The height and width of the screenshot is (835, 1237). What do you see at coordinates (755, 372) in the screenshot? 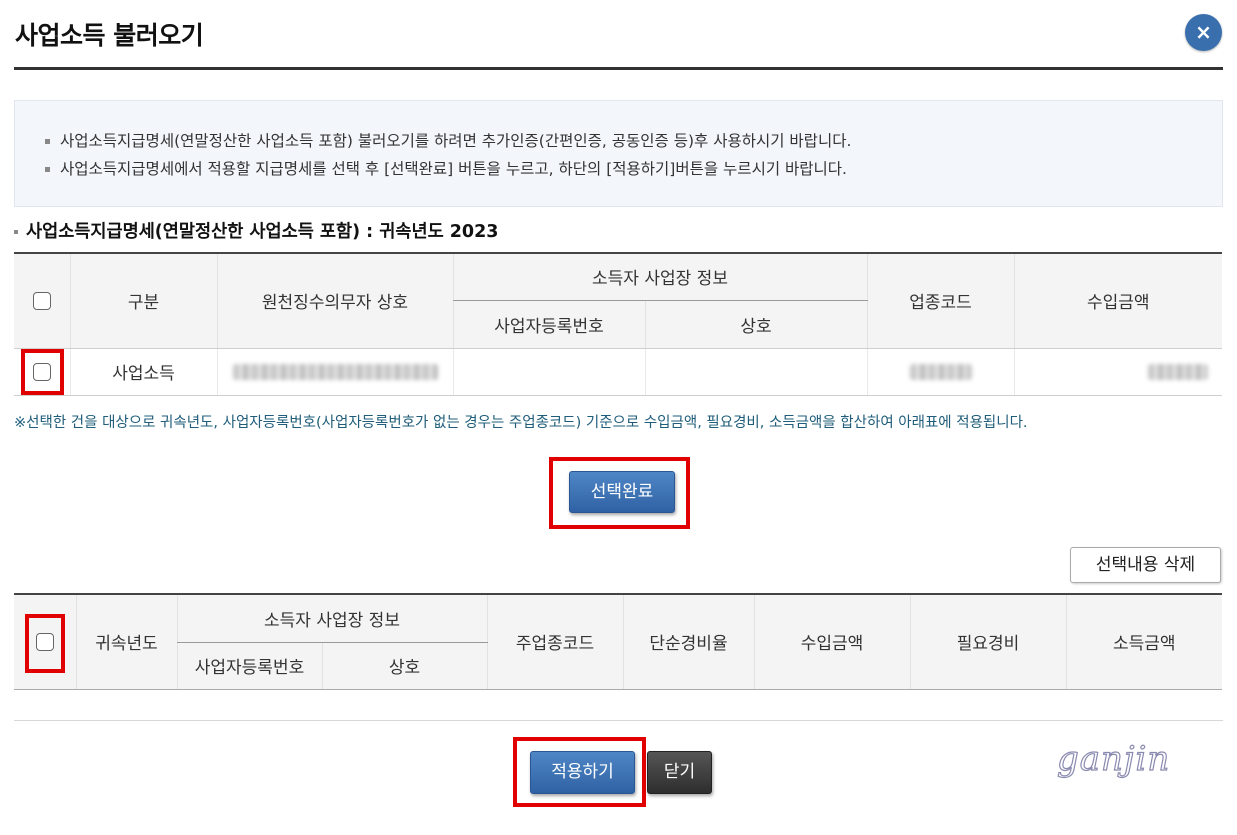
I see `row-biz-name` at bounding box center [755, 372].